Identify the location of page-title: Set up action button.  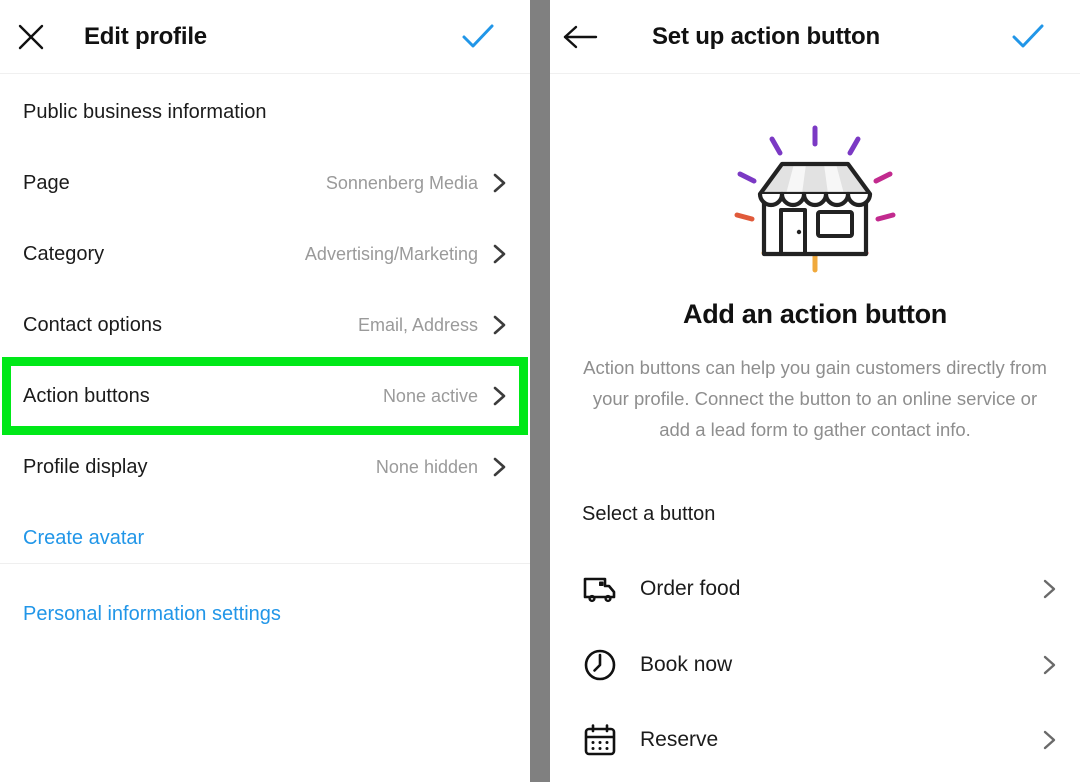
(766, 36).